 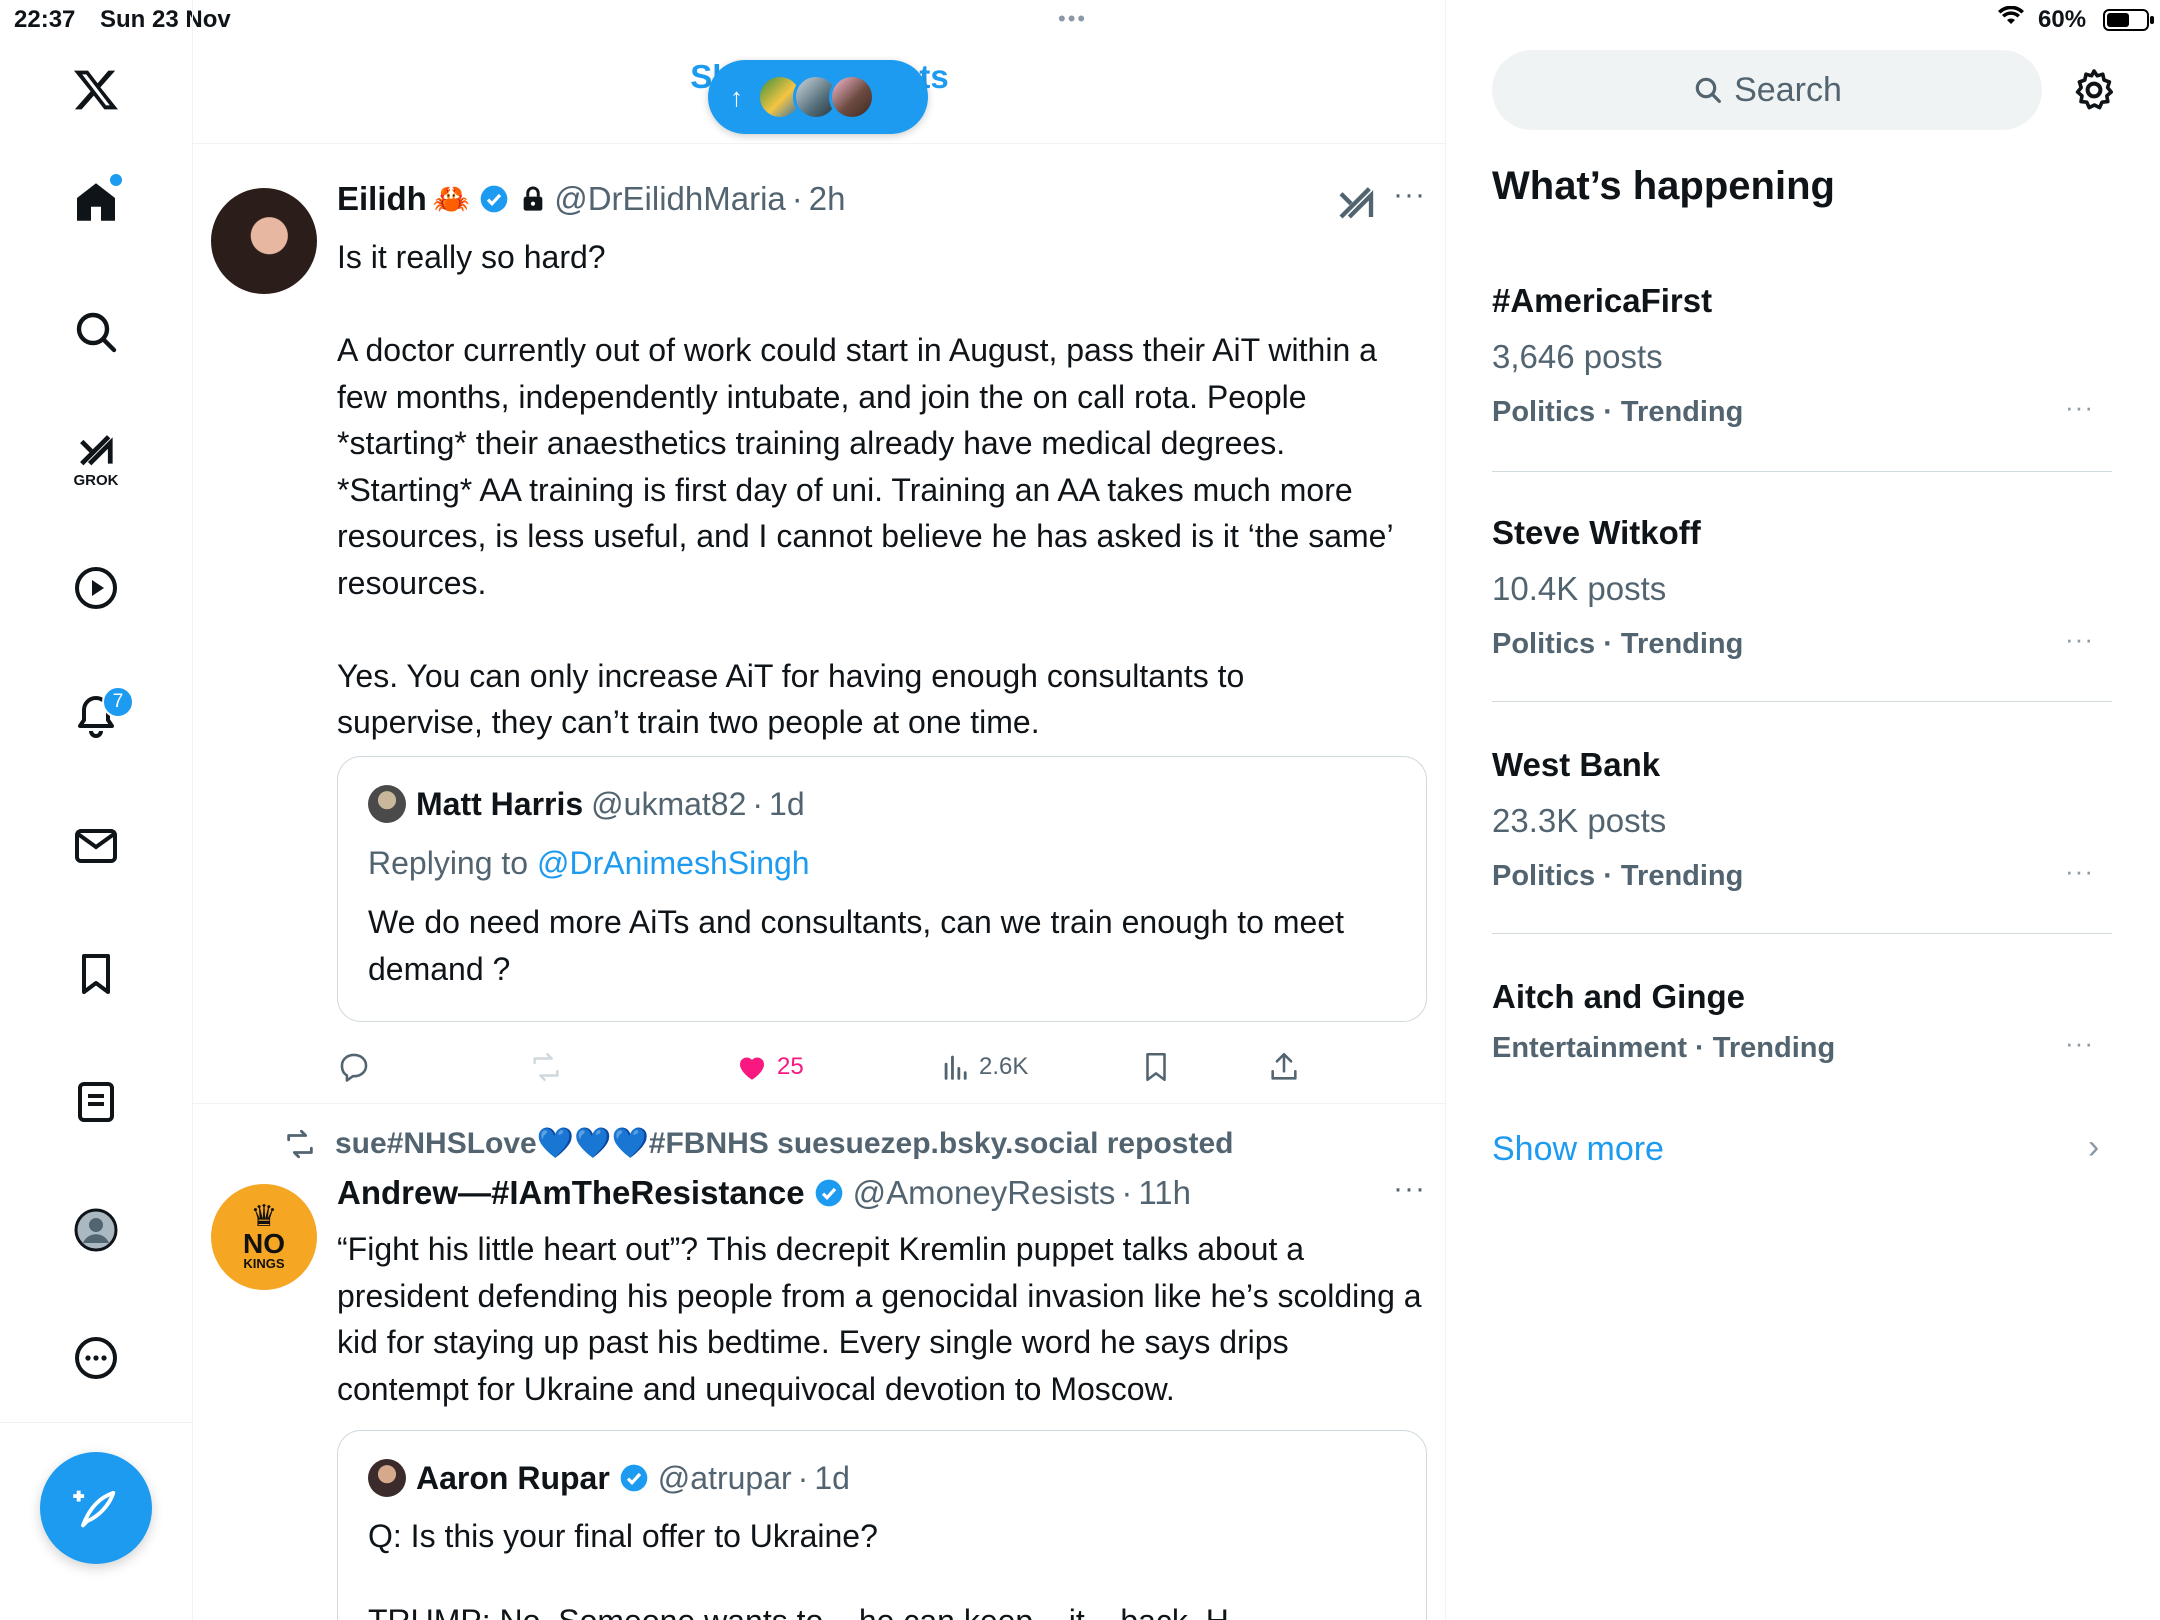 I want to click on nav-grok: GROK, so click(x=96, y=460).